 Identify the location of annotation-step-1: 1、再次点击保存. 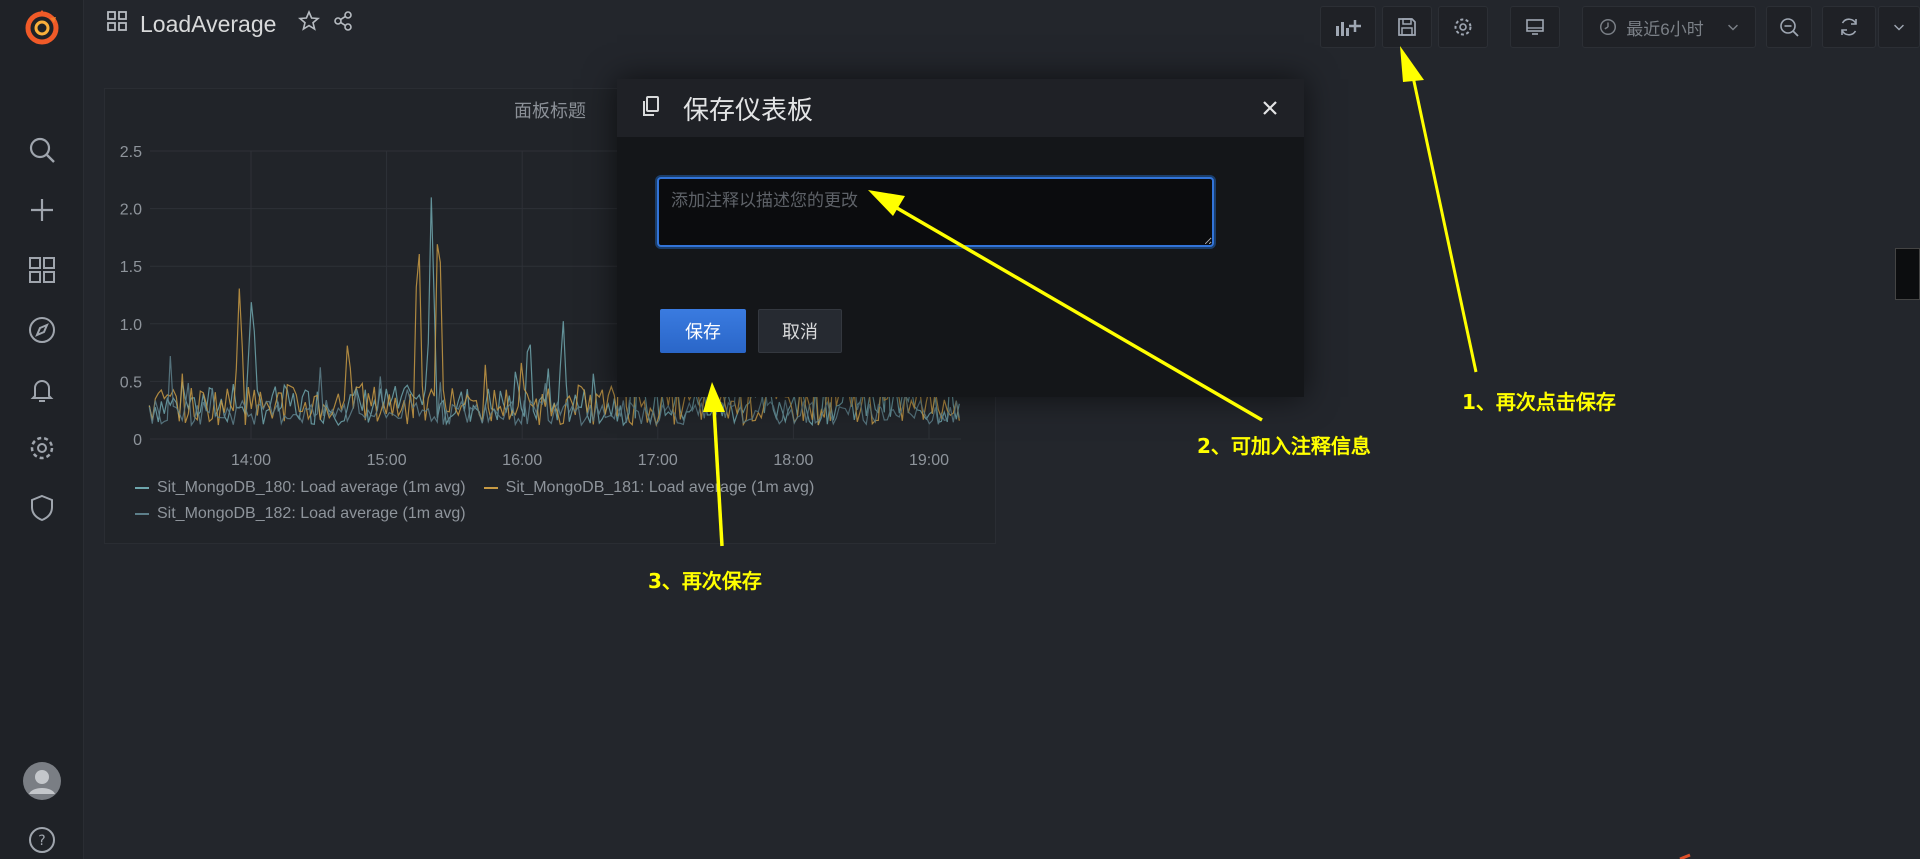
(1539, 402).